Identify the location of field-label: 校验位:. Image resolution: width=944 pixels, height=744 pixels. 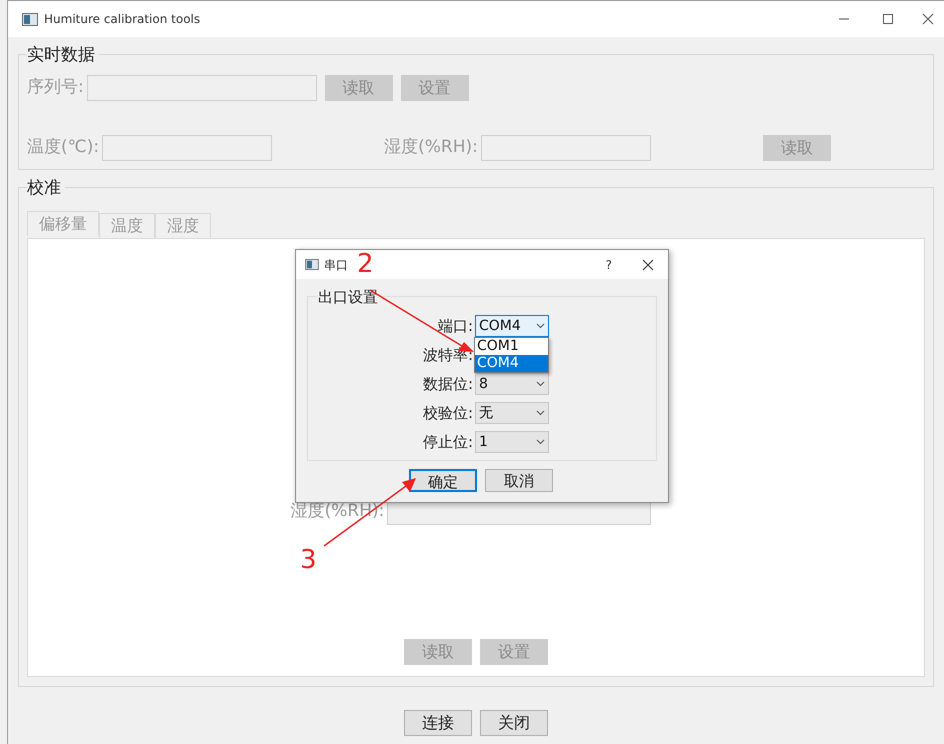
(447, 413).